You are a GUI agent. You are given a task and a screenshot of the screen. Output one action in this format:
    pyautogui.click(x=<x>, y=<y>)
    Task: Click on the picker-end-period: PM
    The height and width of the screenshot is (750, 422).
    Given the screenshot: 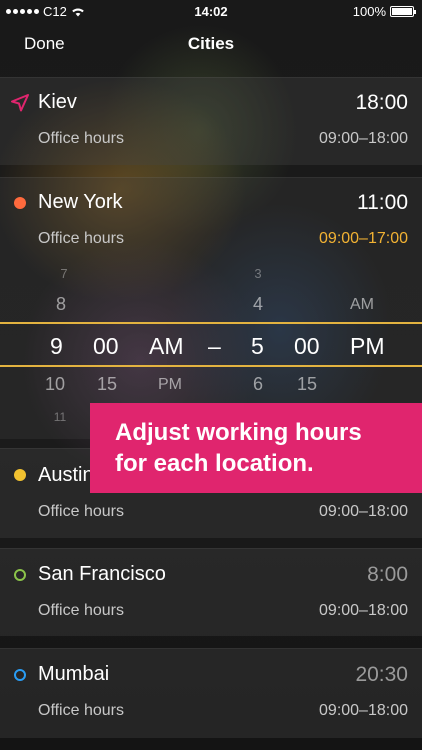 What is the action you would take?
    pyautogui.click(x=367, y=346)
    